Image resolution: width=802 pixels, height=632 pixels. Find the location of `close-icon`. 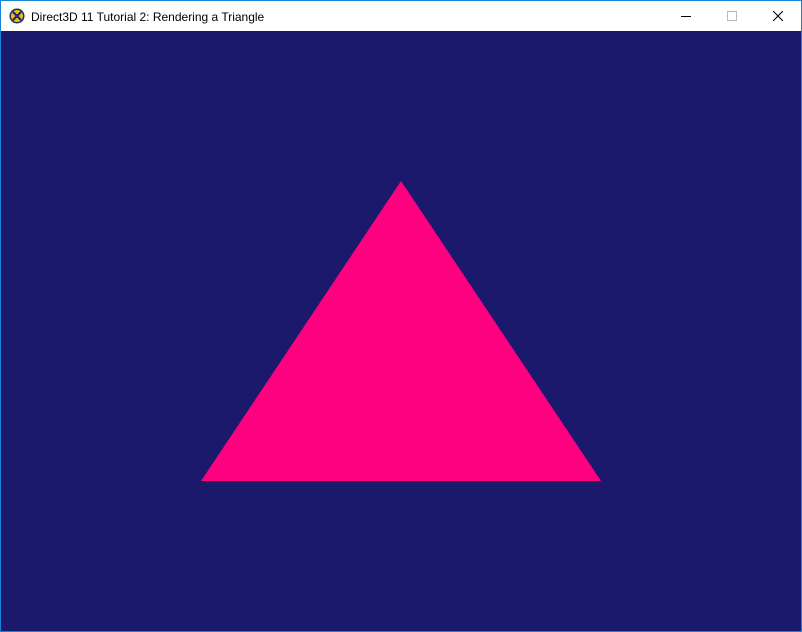

close-icon is located at coordinates (778, 16).